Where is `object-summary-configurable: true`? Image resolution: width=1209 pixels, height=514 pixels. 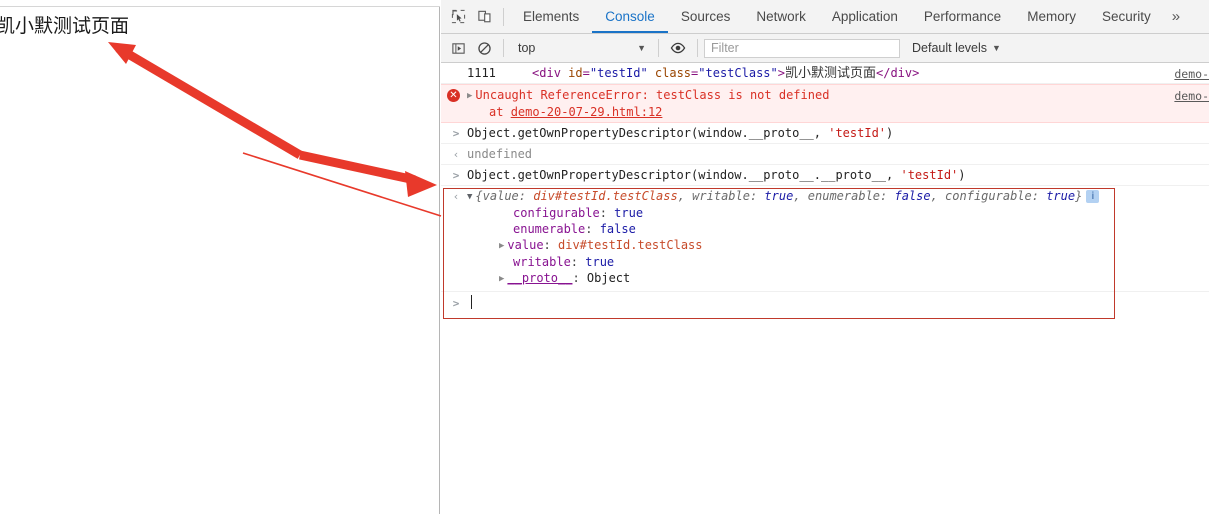 object-summary-configurable: true is located at coordinates (1061, 196).